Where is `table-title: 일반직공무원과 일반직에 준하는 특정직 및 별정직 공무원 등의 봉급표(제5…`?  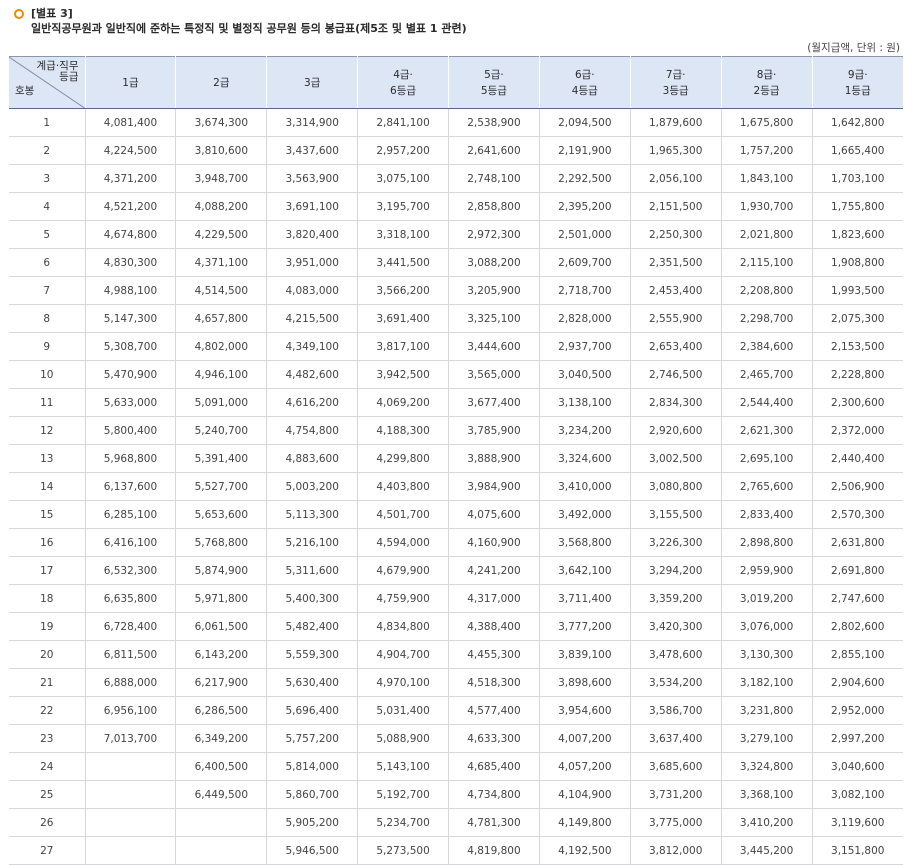
table-title: 일반직공무원과 일반직에 준하는 특정직 및 별정직 공무원 등의 봉급표(제5… is located at coordinates (249, 28).